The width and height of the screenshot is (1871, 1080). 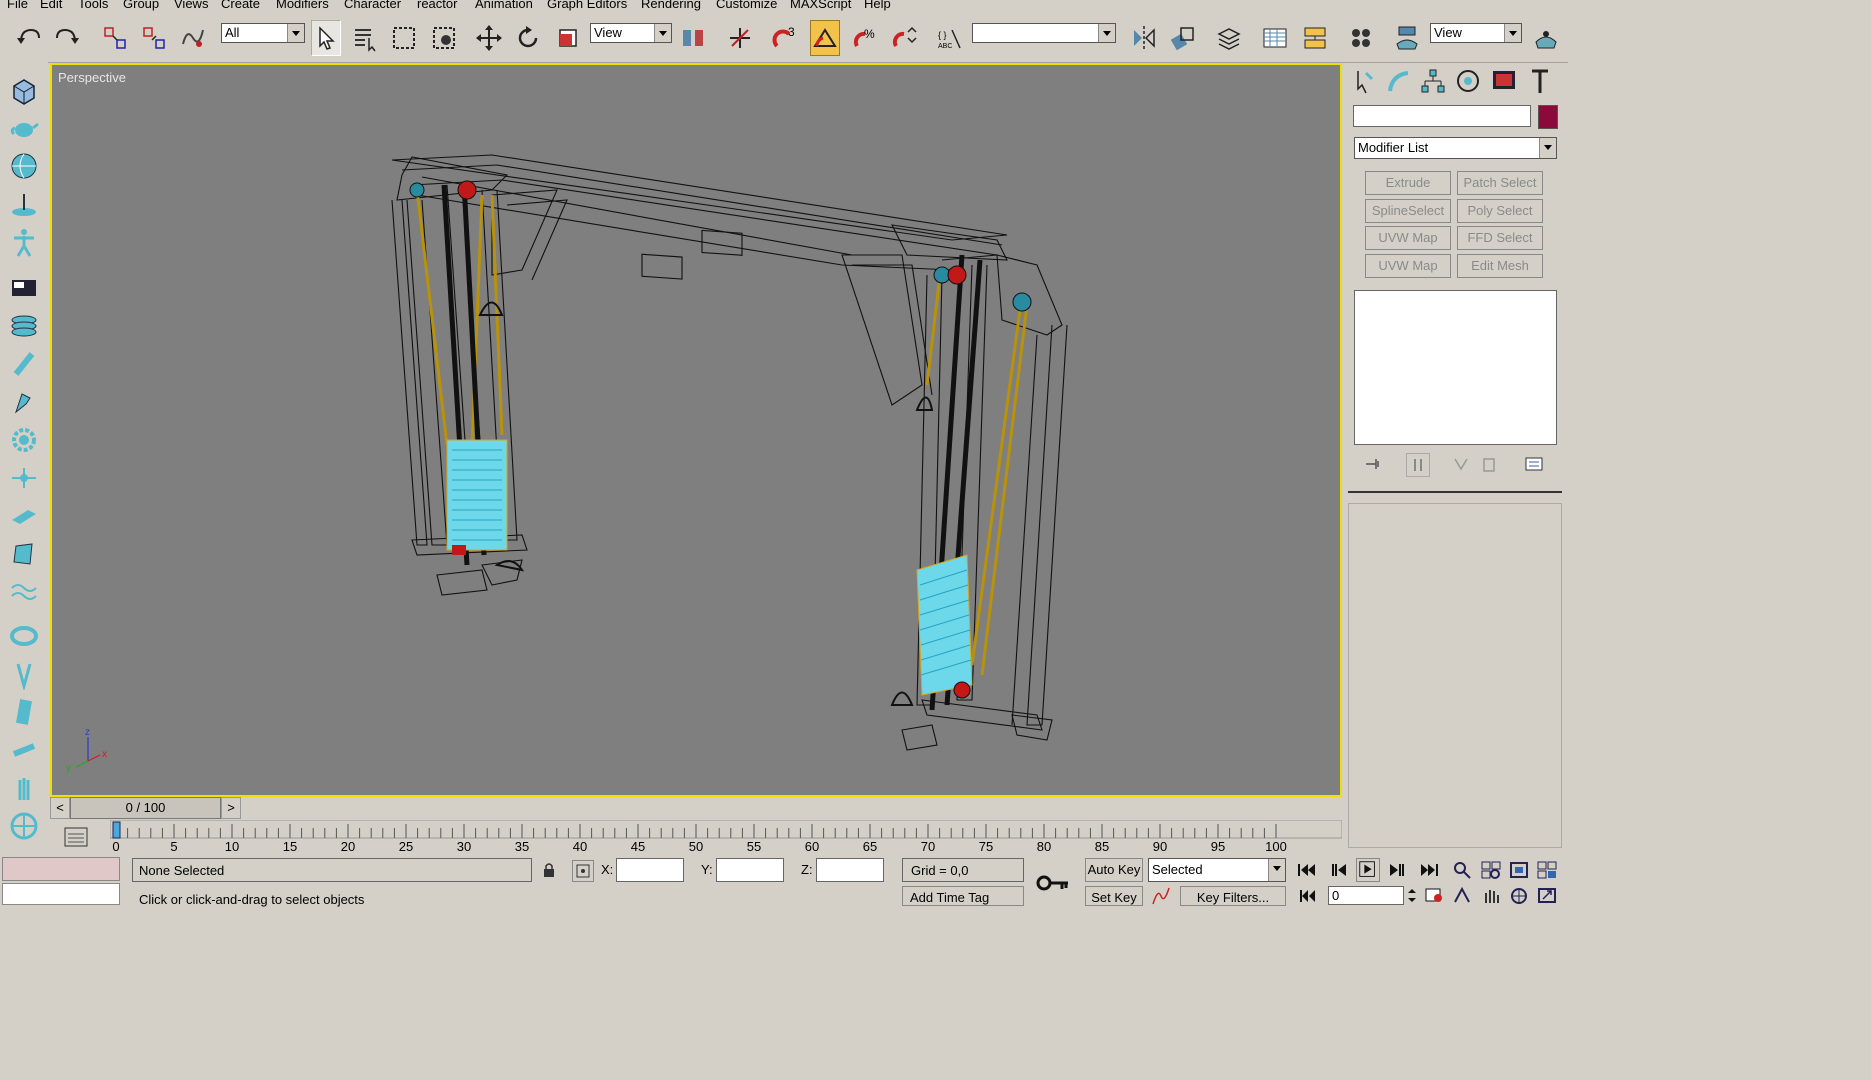 I want to click on z-coordinate-input, so click(x=850, y=870).